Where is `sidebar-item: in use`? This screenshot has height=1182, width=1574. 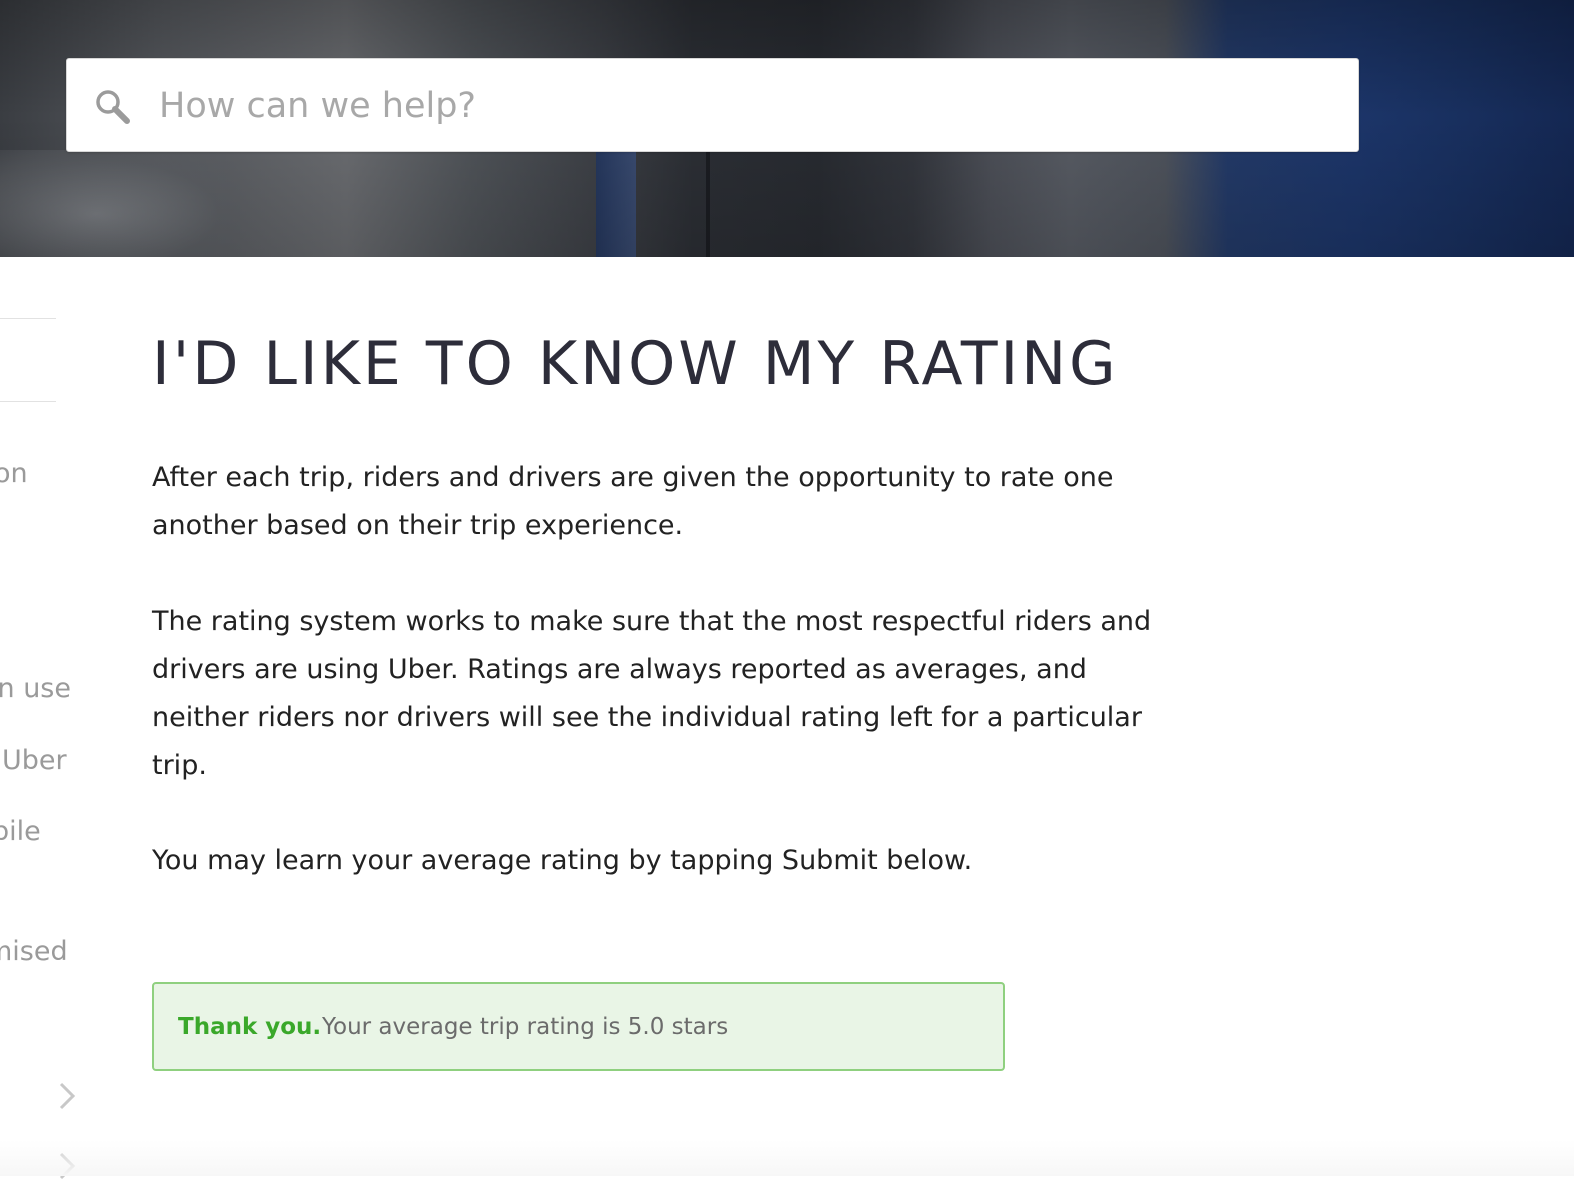 sidebar-item: in use is located at coordinates (35, 689).